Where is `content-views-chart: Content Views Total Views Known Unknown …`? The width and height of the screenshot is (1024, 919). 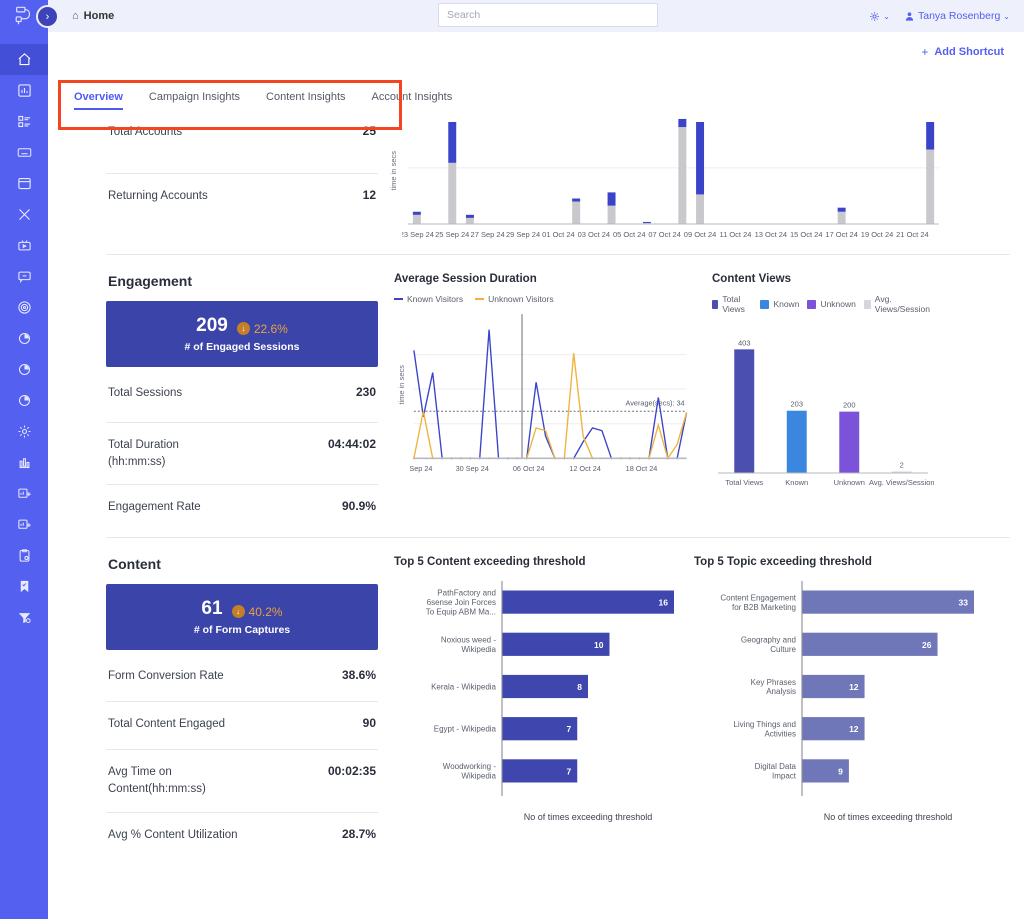
content-views-chart: Content Views Total Views Known Unknown … is located at coordinates (822, 405).